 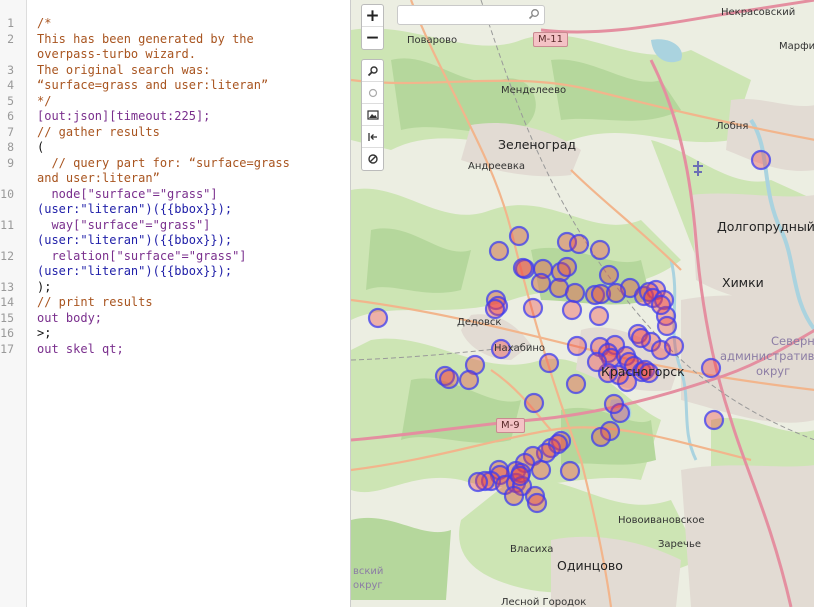 What do you see at coordinates (44, 102) in the screenshot?
I see `code-line: */` at bounding box center [44, 102].